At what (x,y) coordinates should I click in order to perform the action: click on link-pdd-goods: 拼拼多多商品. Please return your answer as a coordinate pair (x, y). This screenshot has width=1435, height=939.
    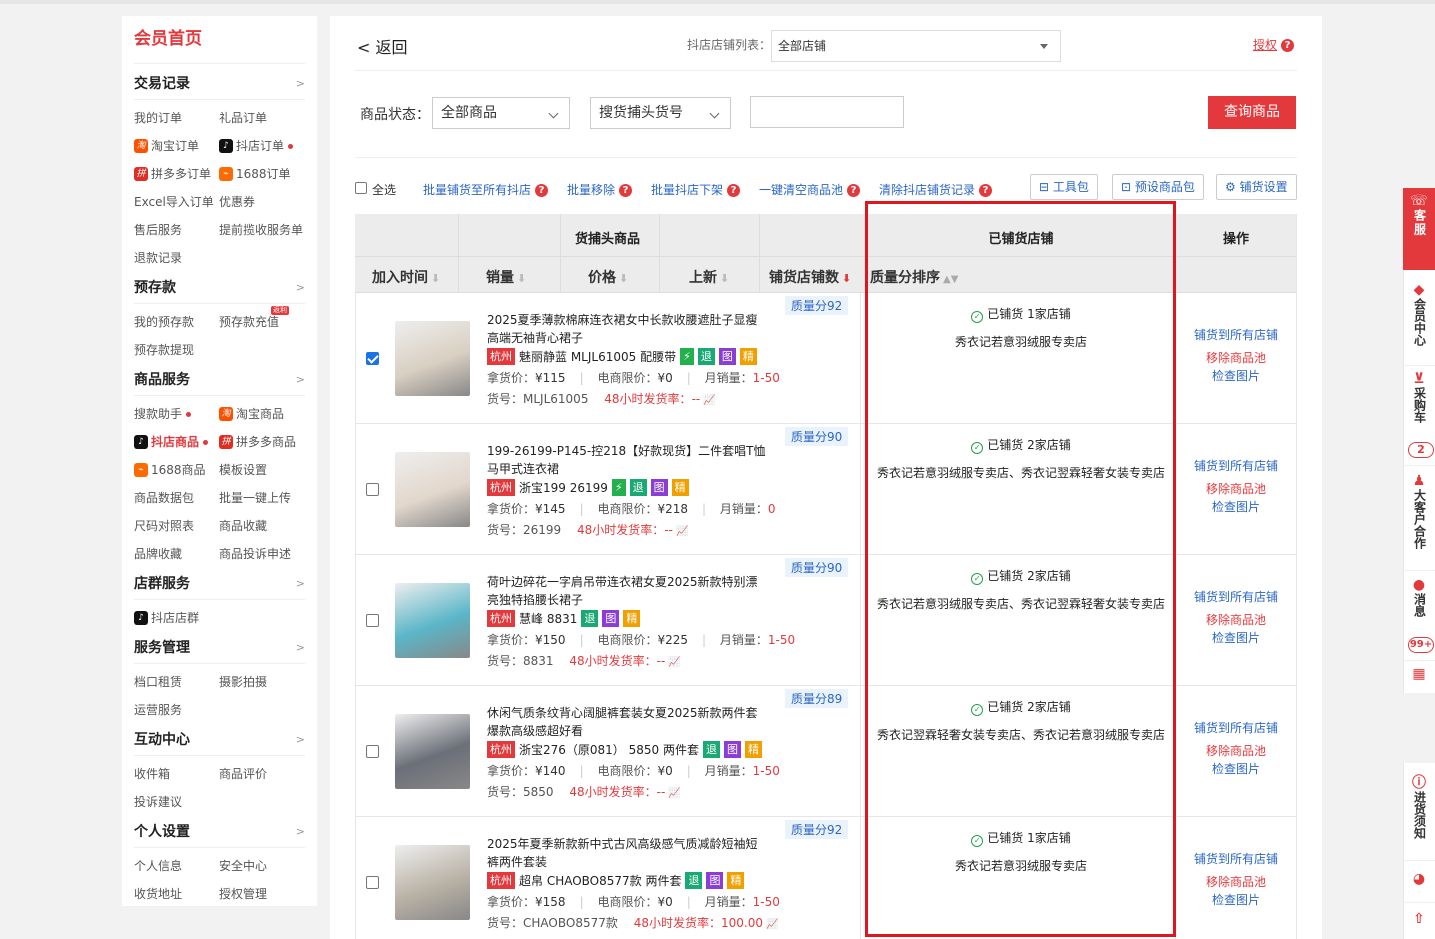
    Looking at the image, I should click on (269, 442).